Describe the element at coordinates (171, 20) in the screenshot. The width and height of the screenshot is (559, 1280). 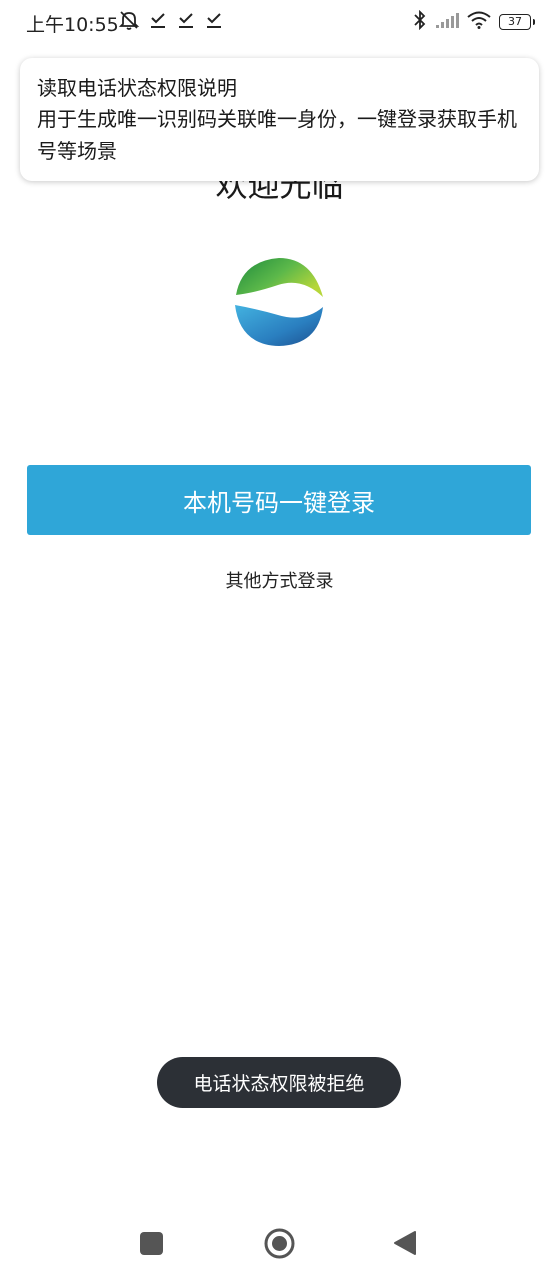
I see `status-notification-icons` at that location.